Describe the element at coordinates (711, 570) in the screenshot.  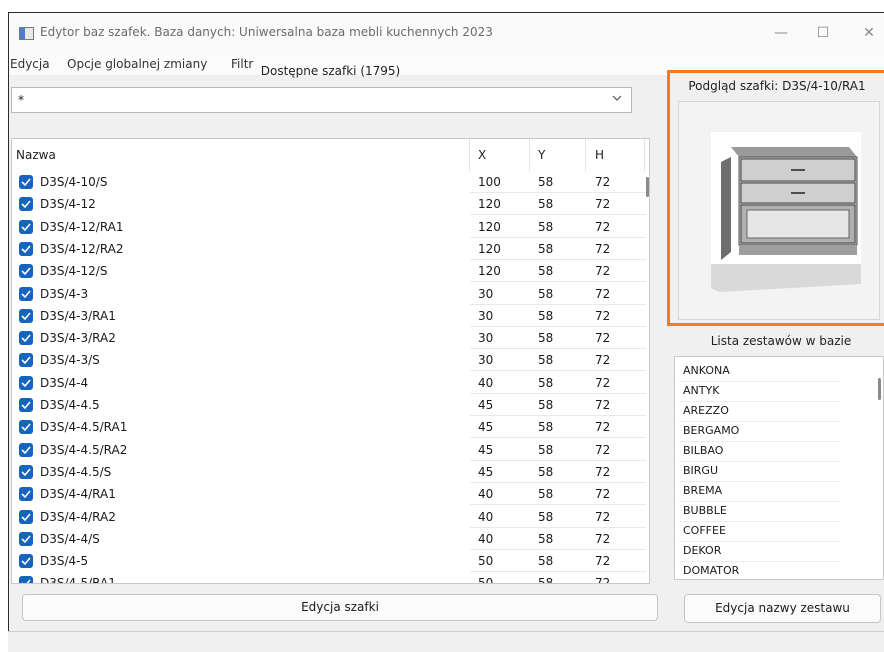
I see `set-list-item: DOMATOR` at that location.